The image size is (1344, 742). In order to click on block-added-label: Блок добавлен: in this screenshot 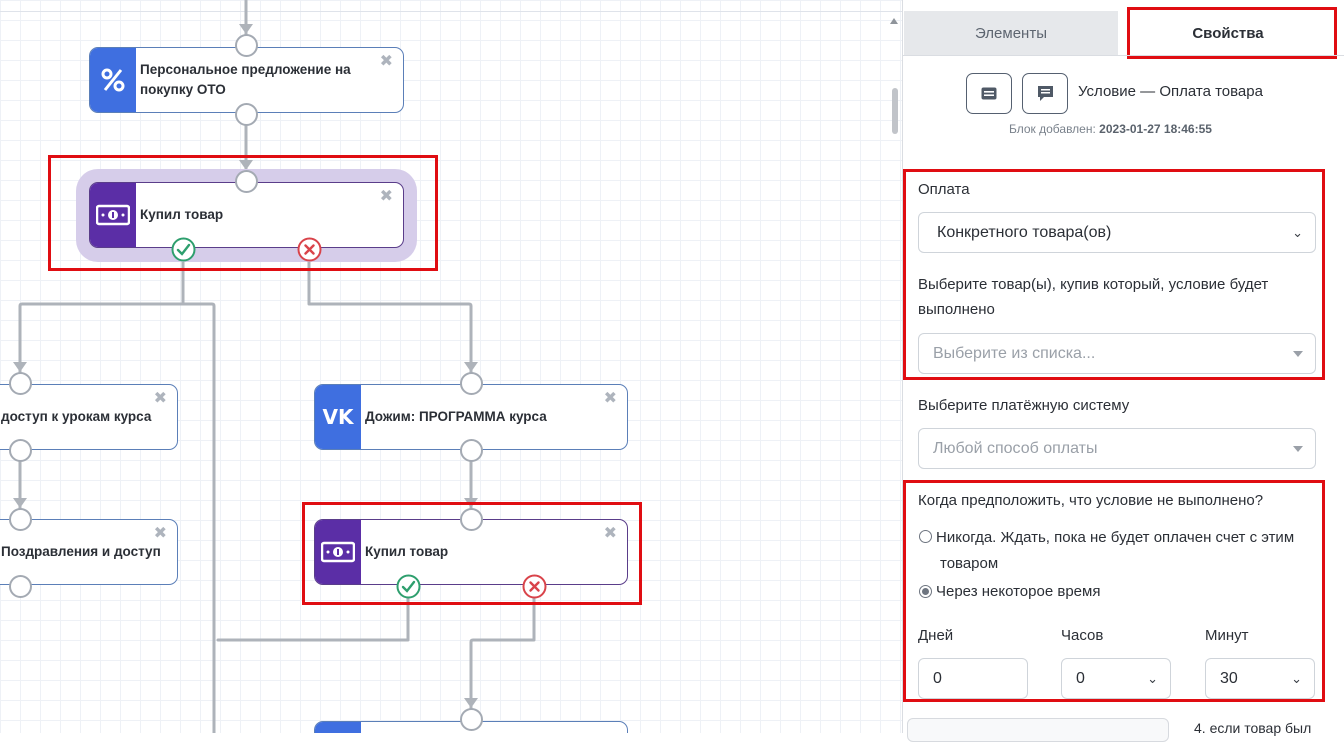, I will do `click(1052, 129)`.